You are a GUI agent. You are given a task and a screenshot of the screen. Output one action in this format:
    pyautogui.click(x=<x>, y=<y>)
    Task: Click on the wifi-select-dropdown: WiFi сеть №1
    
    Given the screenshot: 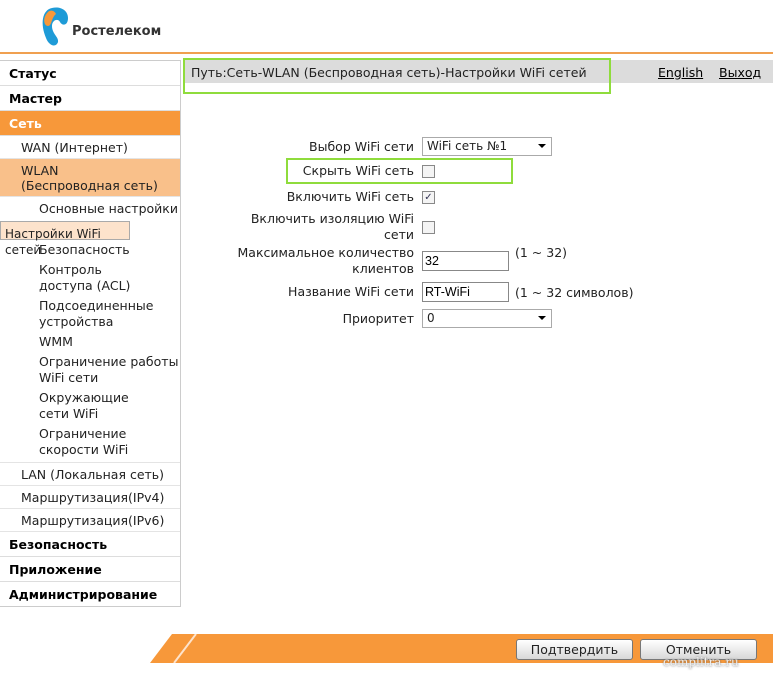 What is the action you would take?
    pyautogui.click(x=487, y=146)
    